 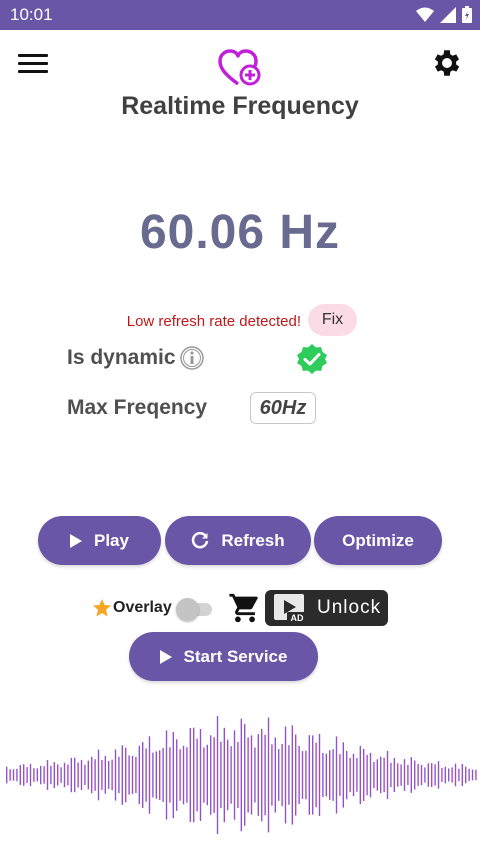 What do you see at coordinates (332, 320) in the screenshot?
I see `fix-button: Fix` at bounding box center [332, 320].